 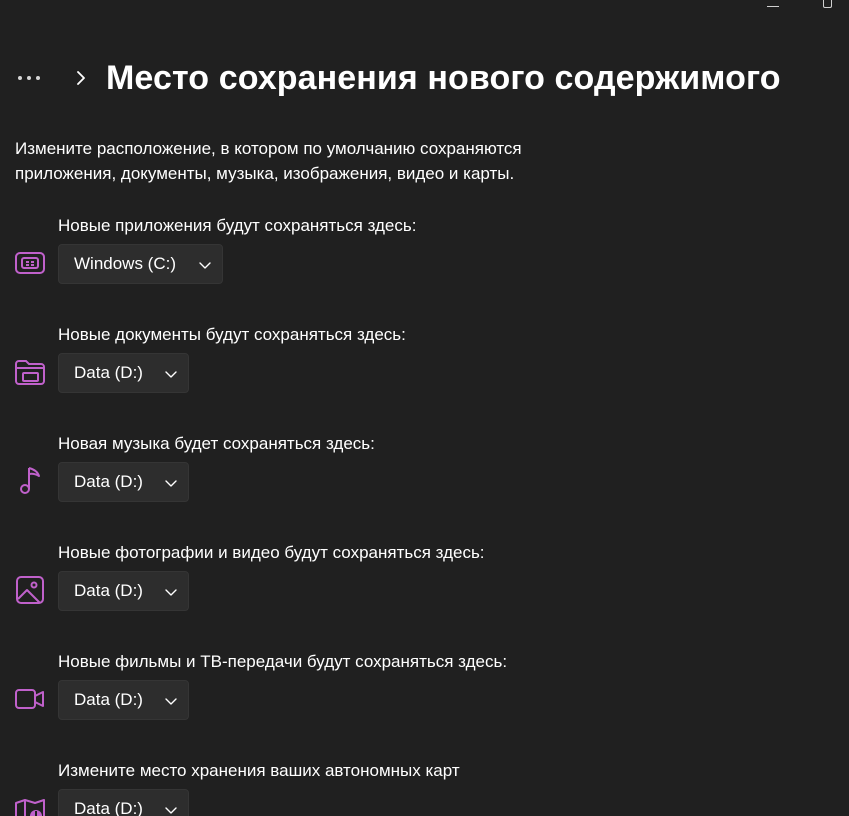 I want to click on section-label: Новая музыка будет сохраняться здесь:, so click(x=216, y=443).